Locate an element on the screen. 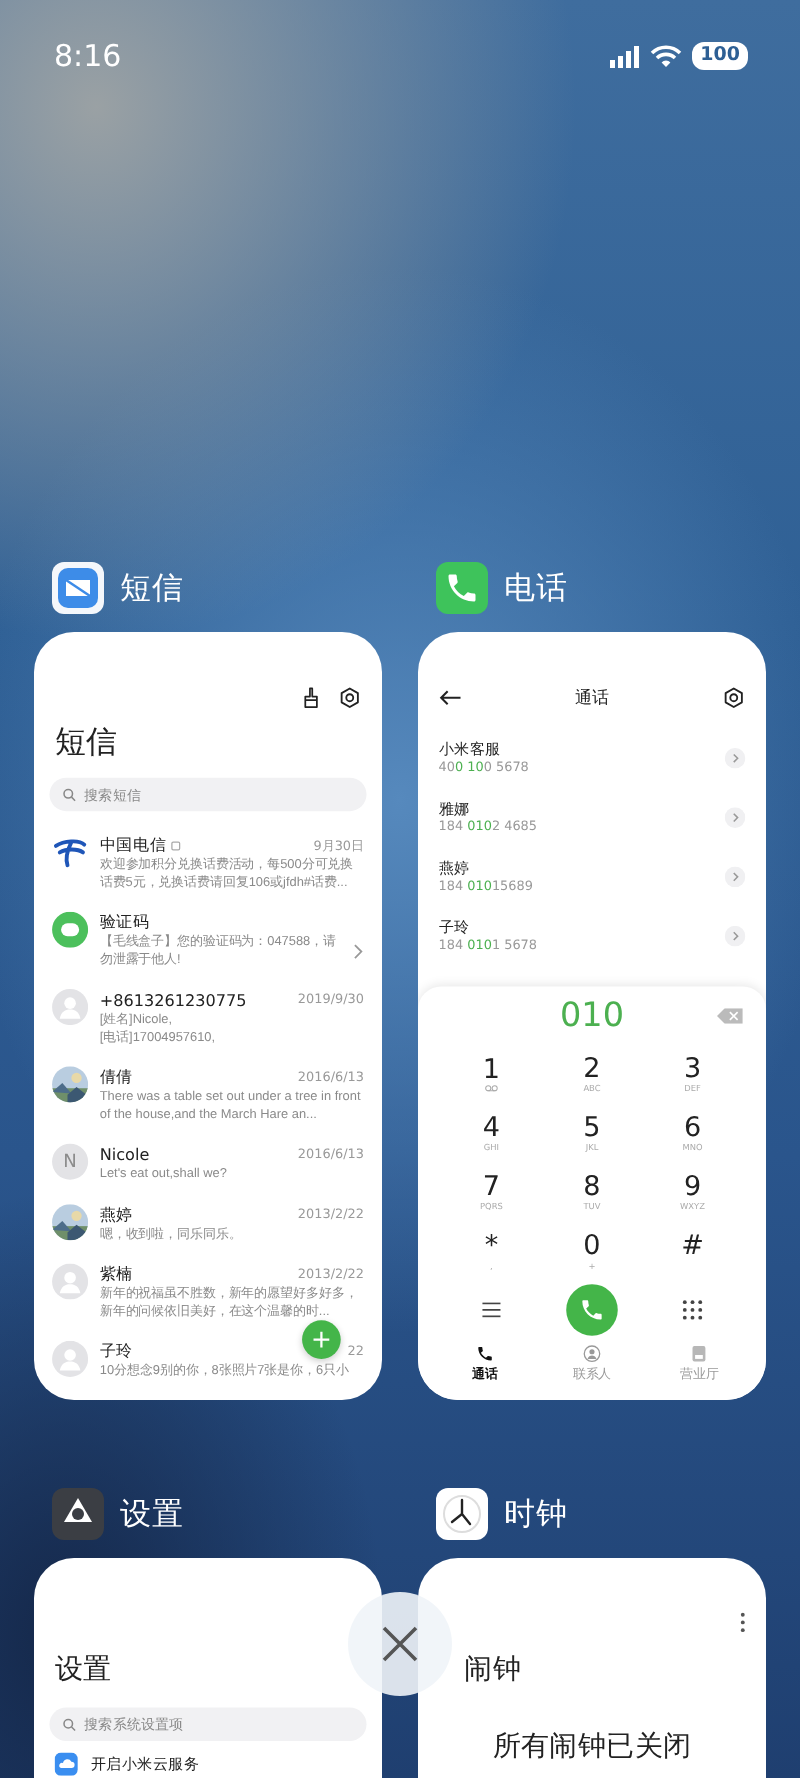 Image resolution: width=800 pixels, height=1778 pixels. screen-title: 短信 is located at coordinates (86, 741).